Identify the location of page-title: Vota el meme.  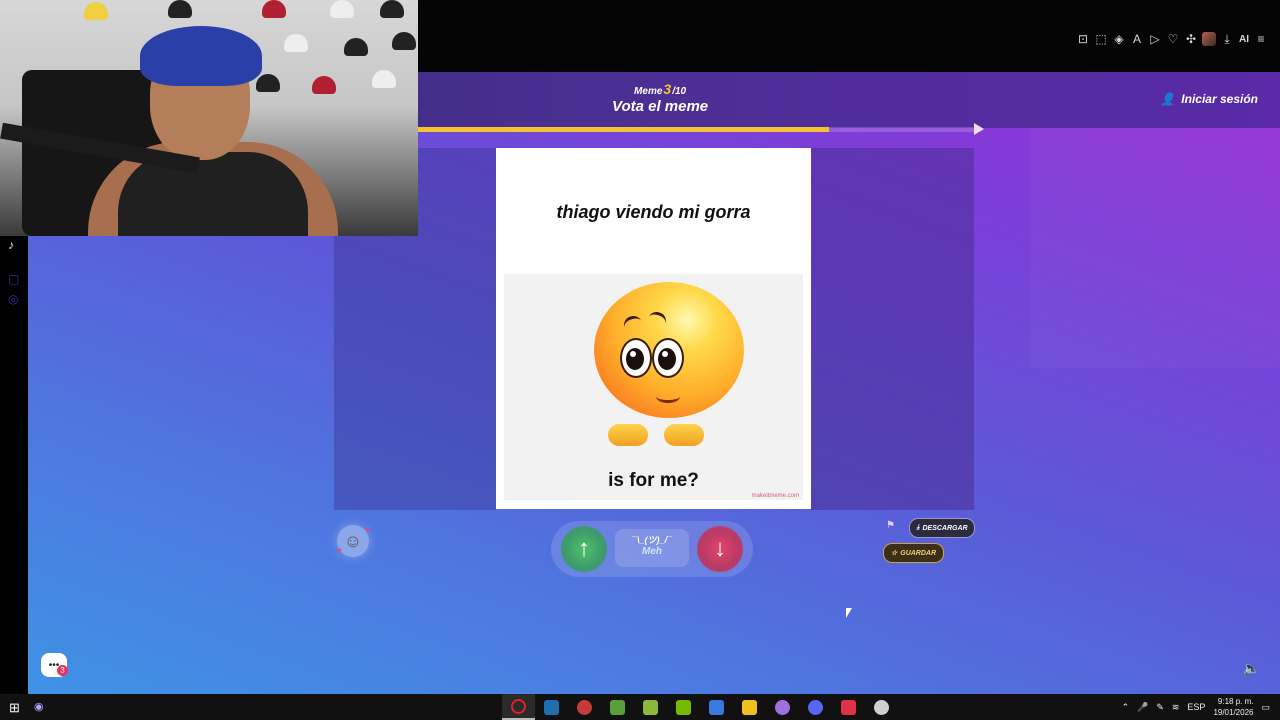
(660, 106).